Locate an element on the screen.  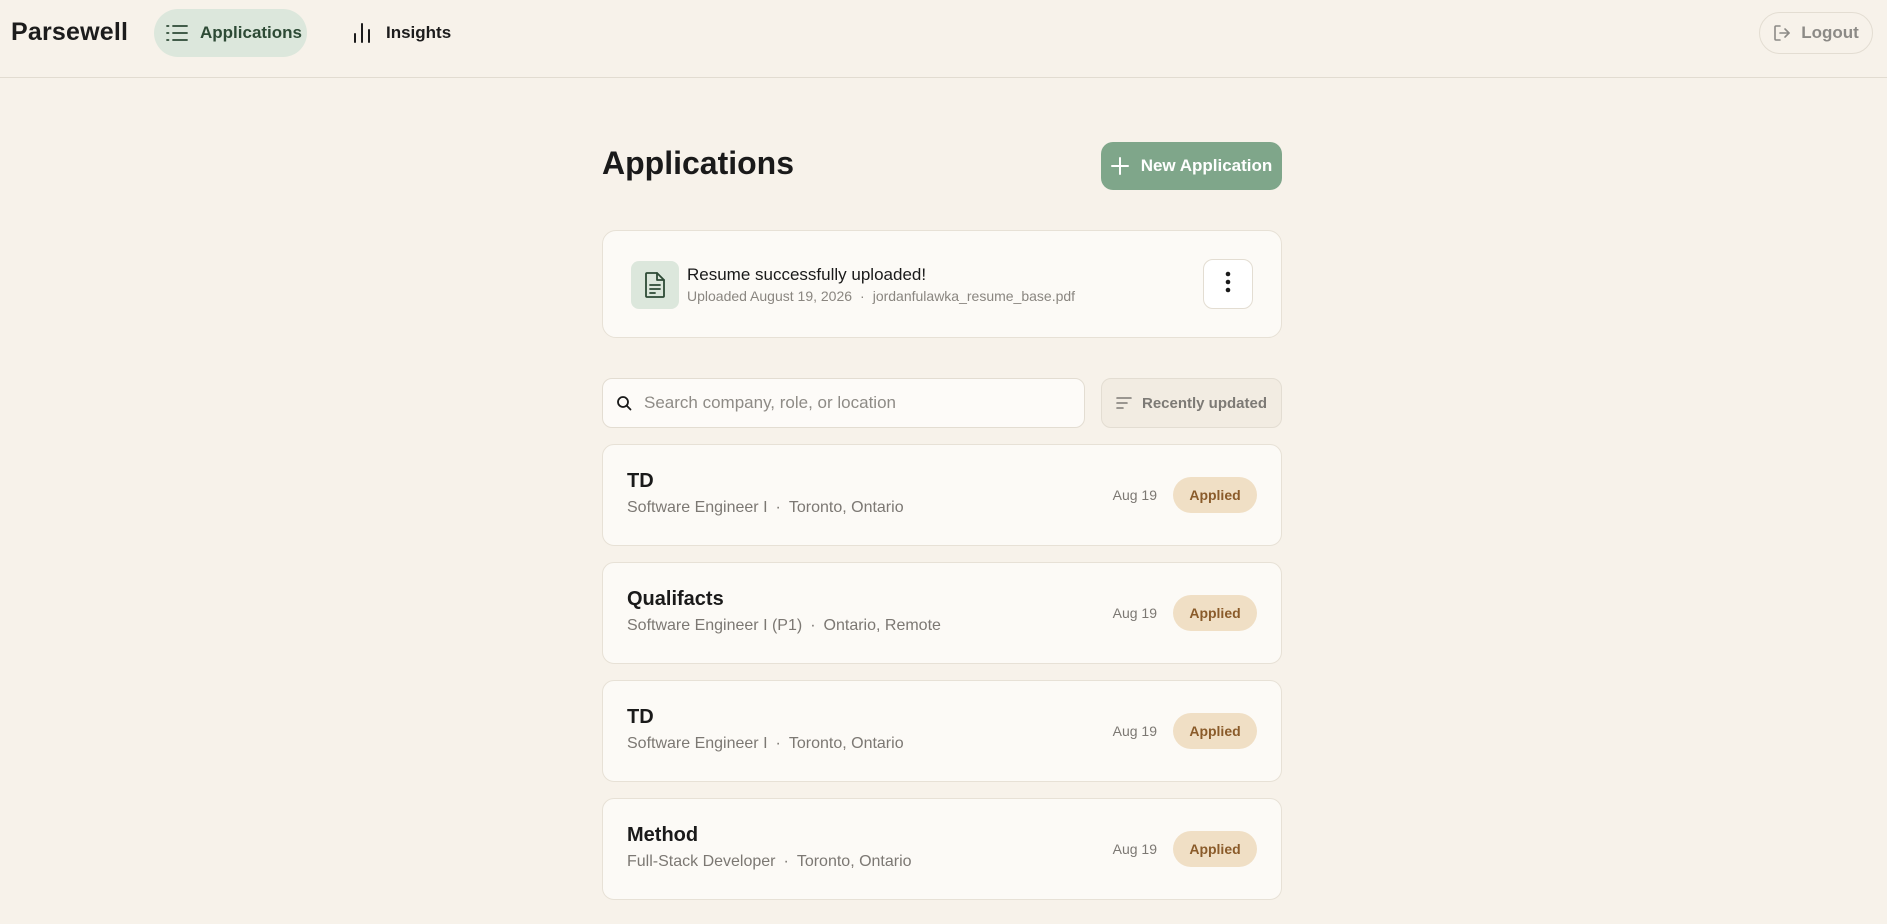
sort-button: Recently updated is located at coordinates (1191, 403).